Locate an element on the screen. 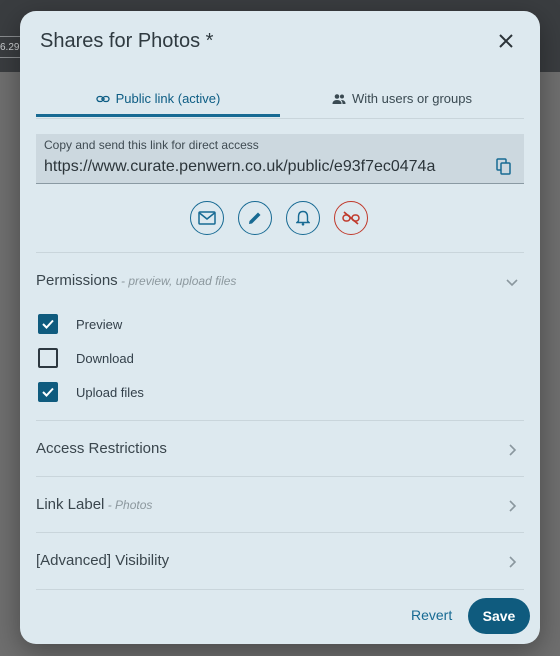  permissions-summary: - preview, upload files is located at coordinates (177, 281).